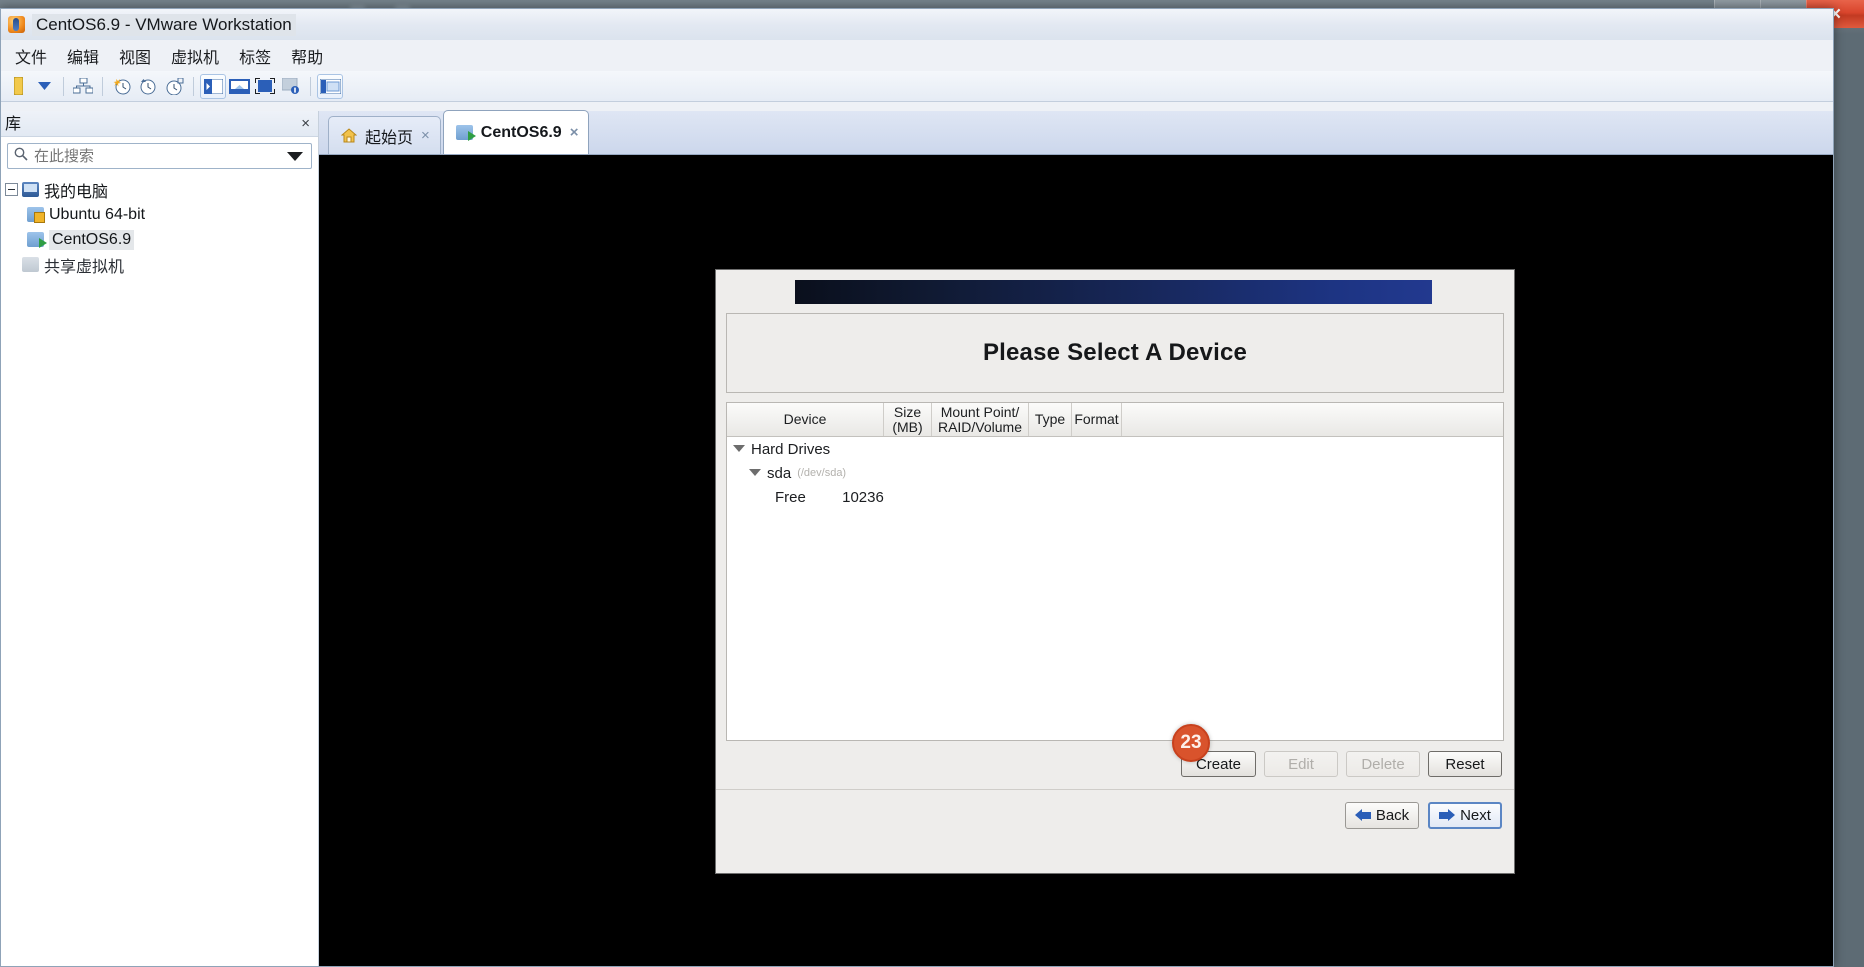  What do you see at coordinates (307, 56) in the screenshot?
I see `menu-help: 帮助` at bounding box center [307, 56].